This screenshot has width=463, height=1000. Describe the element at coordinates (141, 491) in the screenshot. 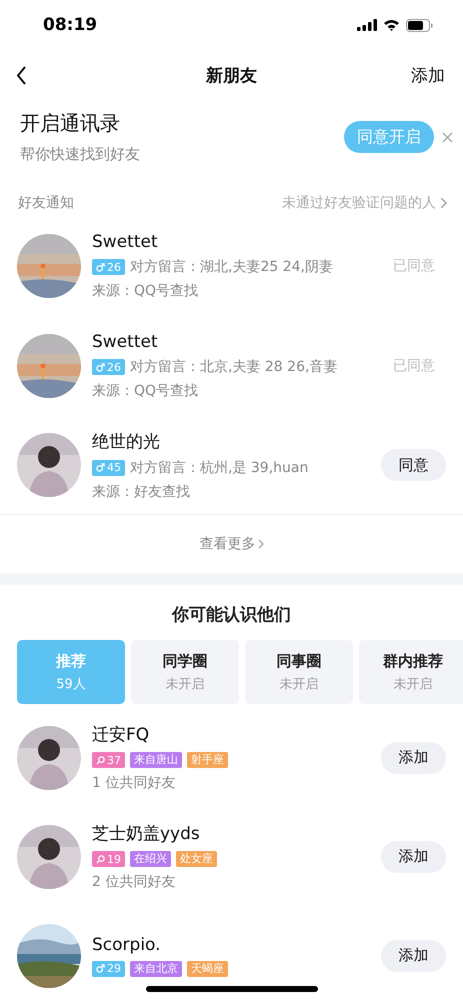

I see `source-text: 来源：好友查找` at that location.